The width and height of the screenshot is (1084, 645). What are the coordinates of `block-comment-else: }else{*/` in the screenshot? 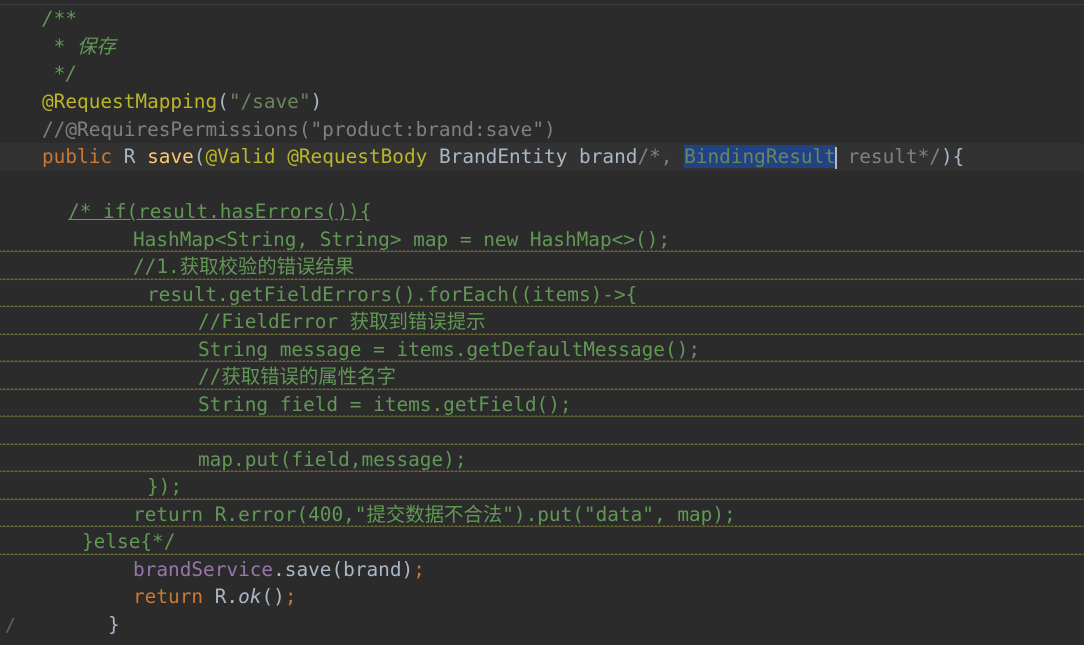 It's located at (129, 541).